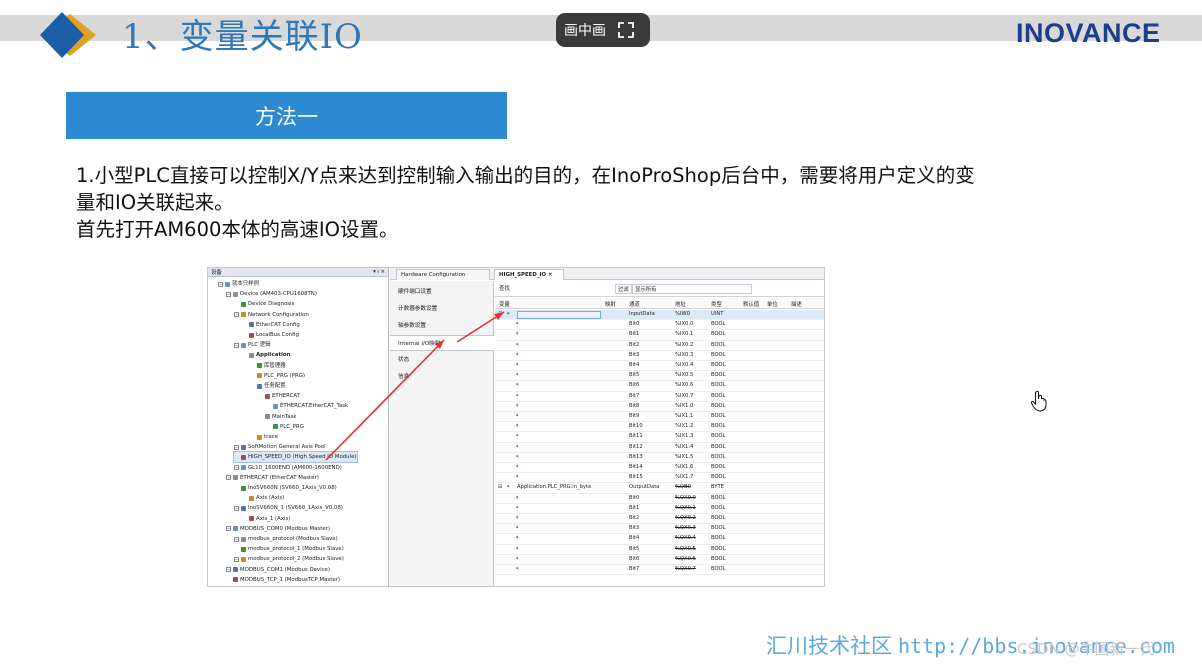 This screenshot has width=1202, height=667. What do you see at coordinates (659, 550) in the screenshot?
I see `io-row: ✦ Bit5 %QX0.5 BOOL` at bounding box center [659, 550].